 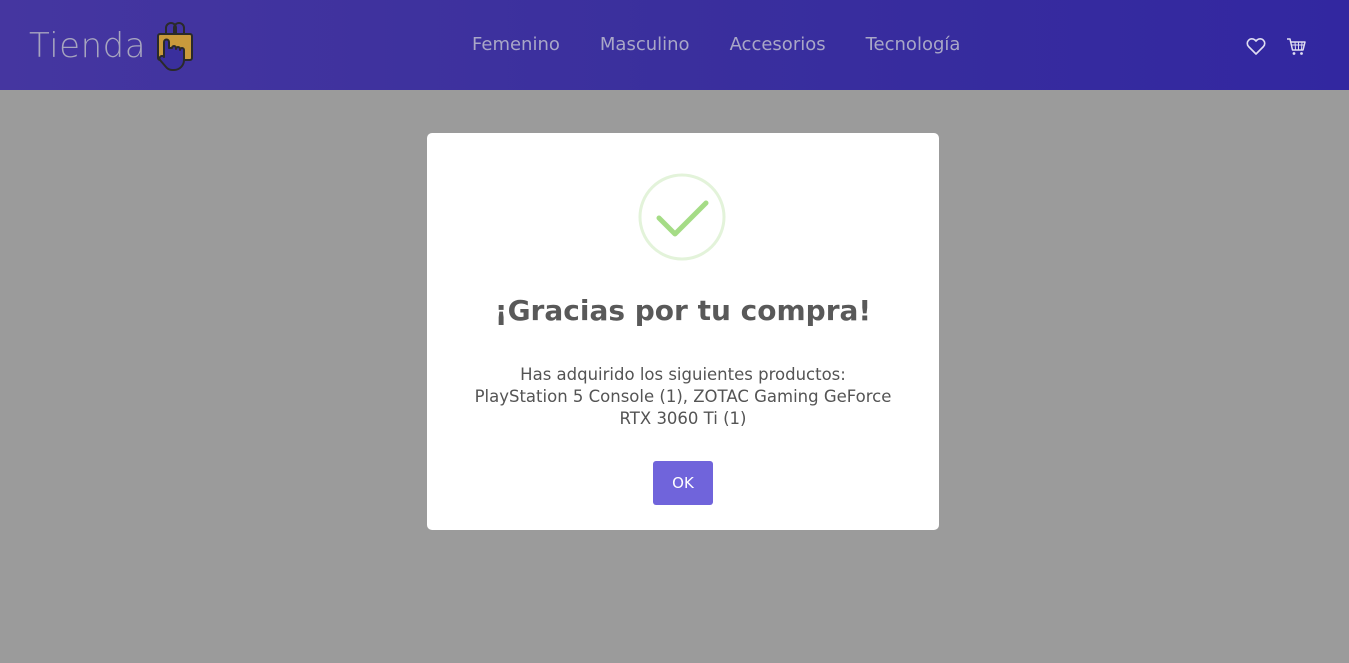 What do you see at coordinates (716, 45) in the screenshot?
I see `main-nav: Femenino Masculino Accesorios Tecnología` at bounding box center [716, 45].